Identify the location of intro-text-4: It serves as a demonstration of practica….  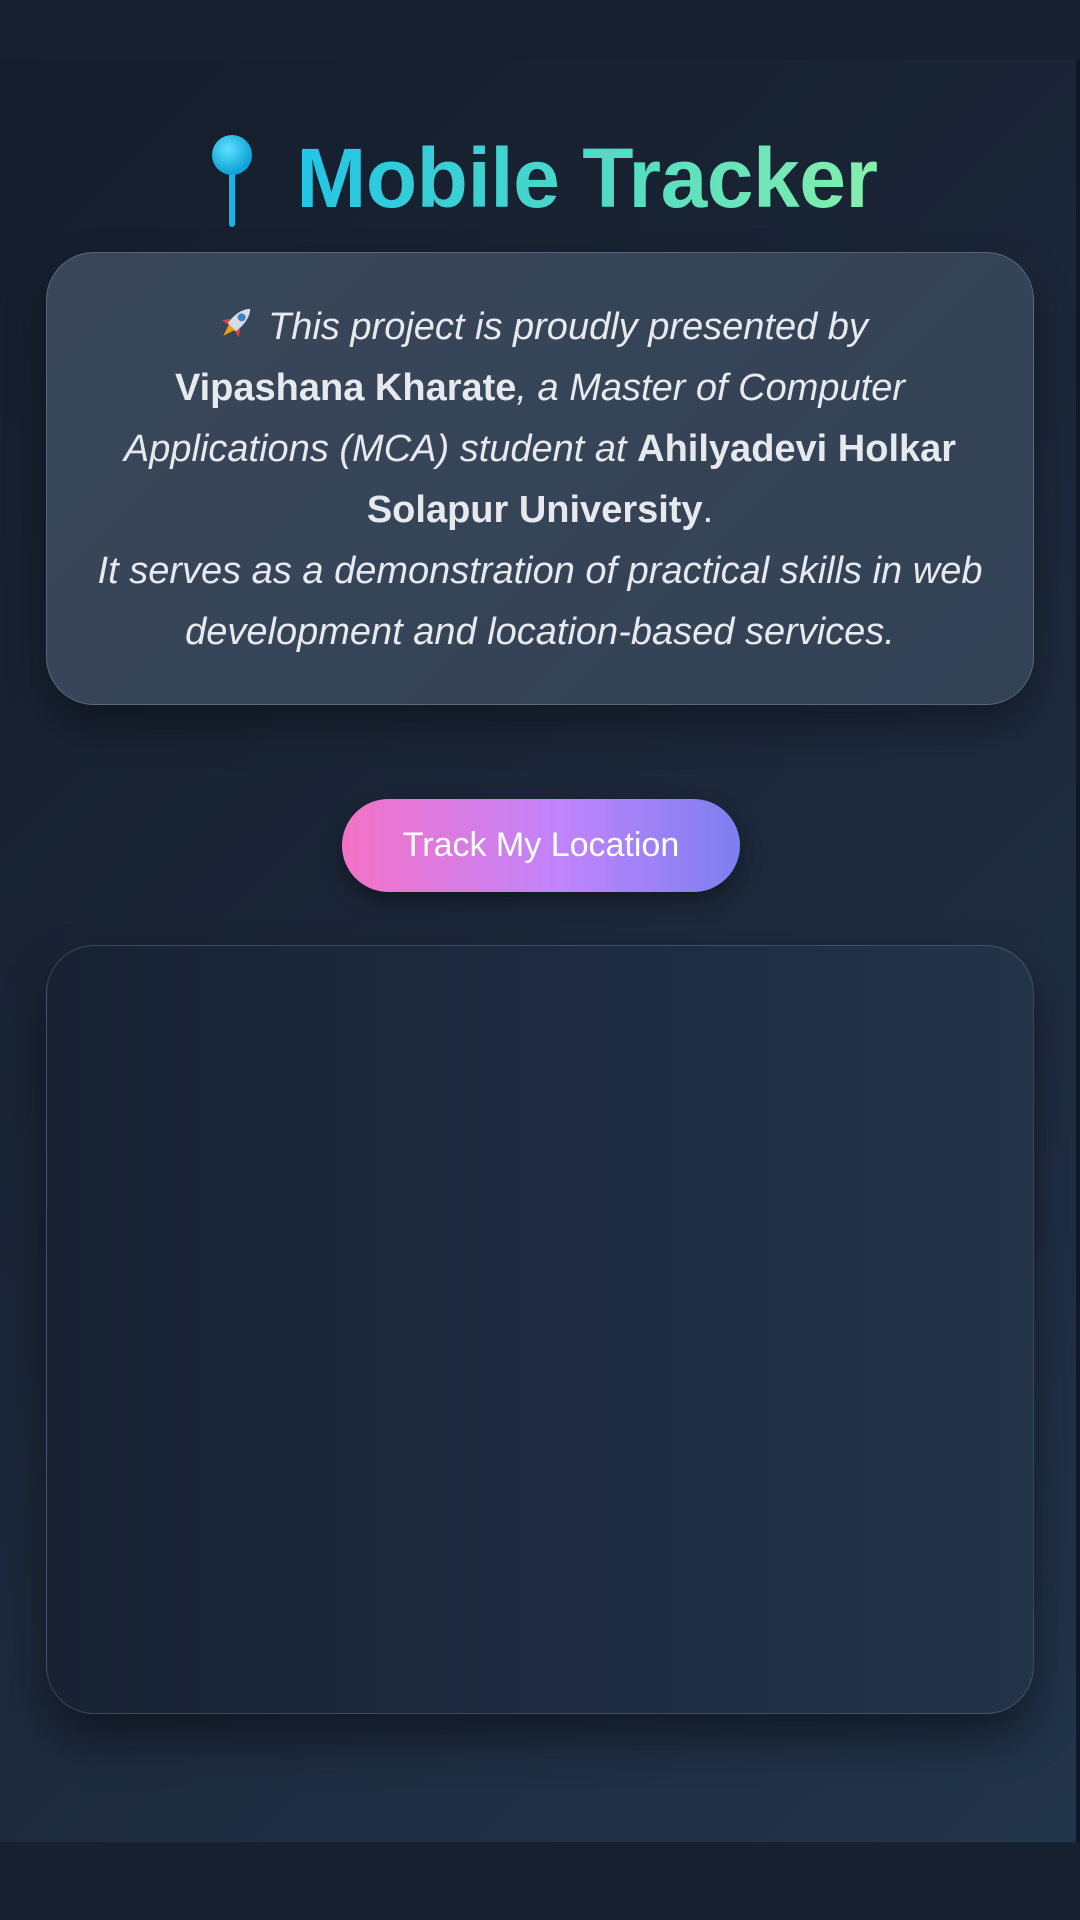
(540, 601).